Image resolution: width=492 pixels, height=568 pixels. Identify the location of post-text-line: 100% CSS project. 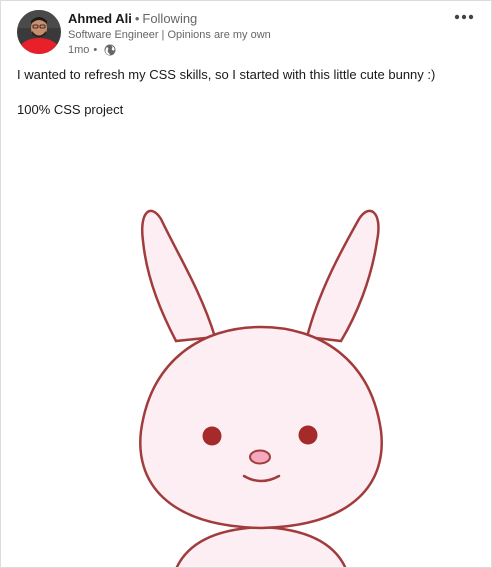
(70, 109).